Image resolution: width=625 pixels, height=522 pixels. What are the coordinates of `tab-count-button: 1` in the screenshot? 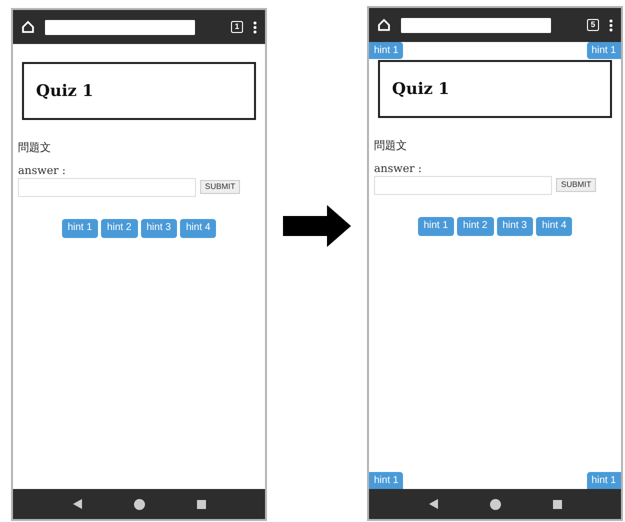 It's located at (237, 27).